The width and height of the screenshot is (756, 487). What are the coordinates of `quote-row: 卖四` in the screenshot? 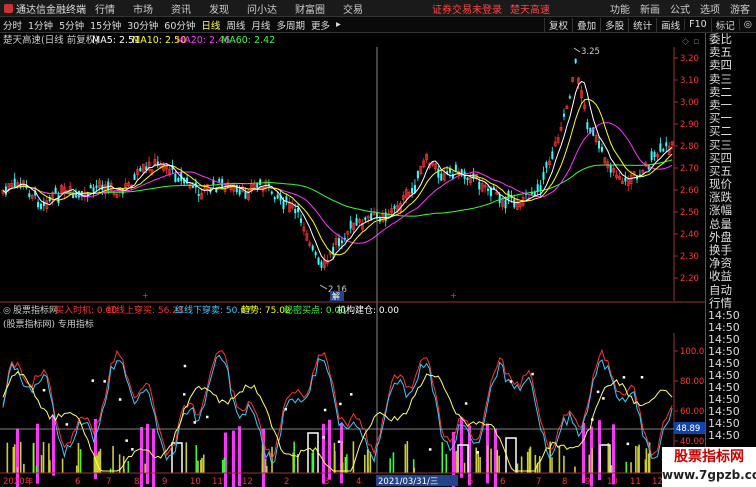 It's located at (731, 65).